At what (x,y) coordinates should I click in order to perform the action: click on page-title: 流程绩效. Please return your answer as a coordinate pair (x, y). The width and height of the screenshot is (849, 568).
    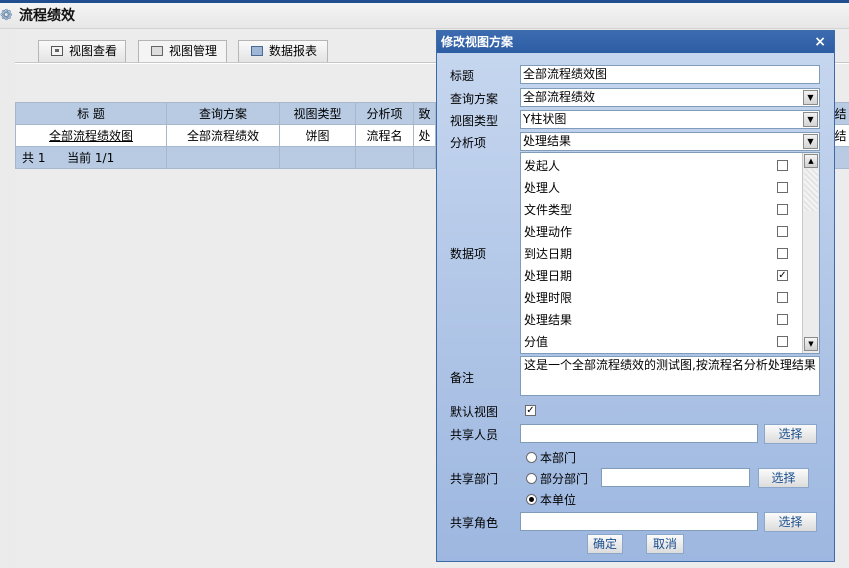
    Looking at the image, I should click on (47, 16).